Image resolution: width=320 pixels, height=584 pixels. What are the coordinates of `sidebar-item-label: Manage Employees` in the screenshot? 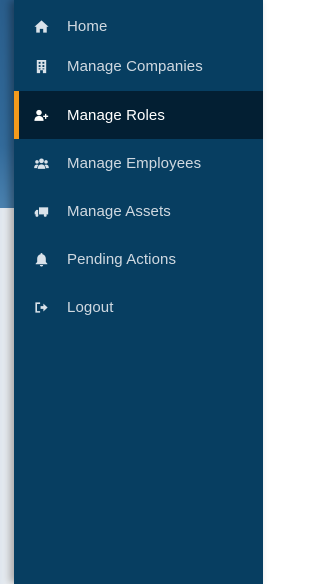 It's located at (134, 163).